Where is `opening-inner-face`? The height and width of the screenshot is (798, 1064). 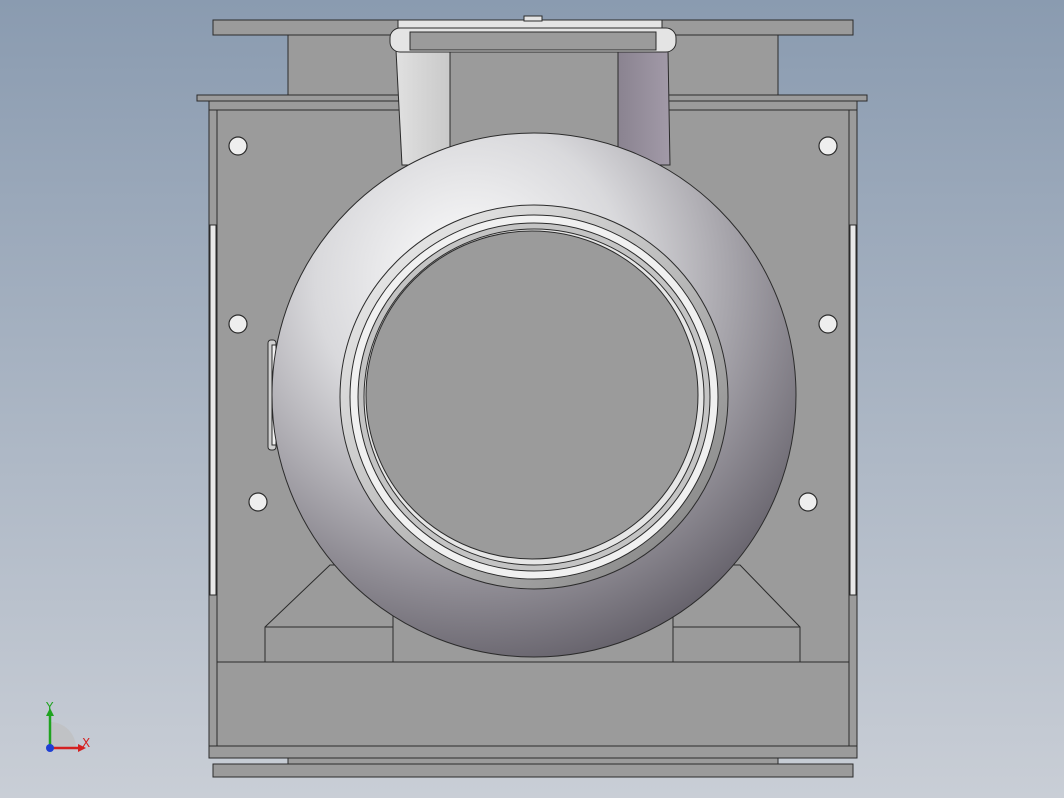 opening-inner-face is located at coordinates (532, 395).